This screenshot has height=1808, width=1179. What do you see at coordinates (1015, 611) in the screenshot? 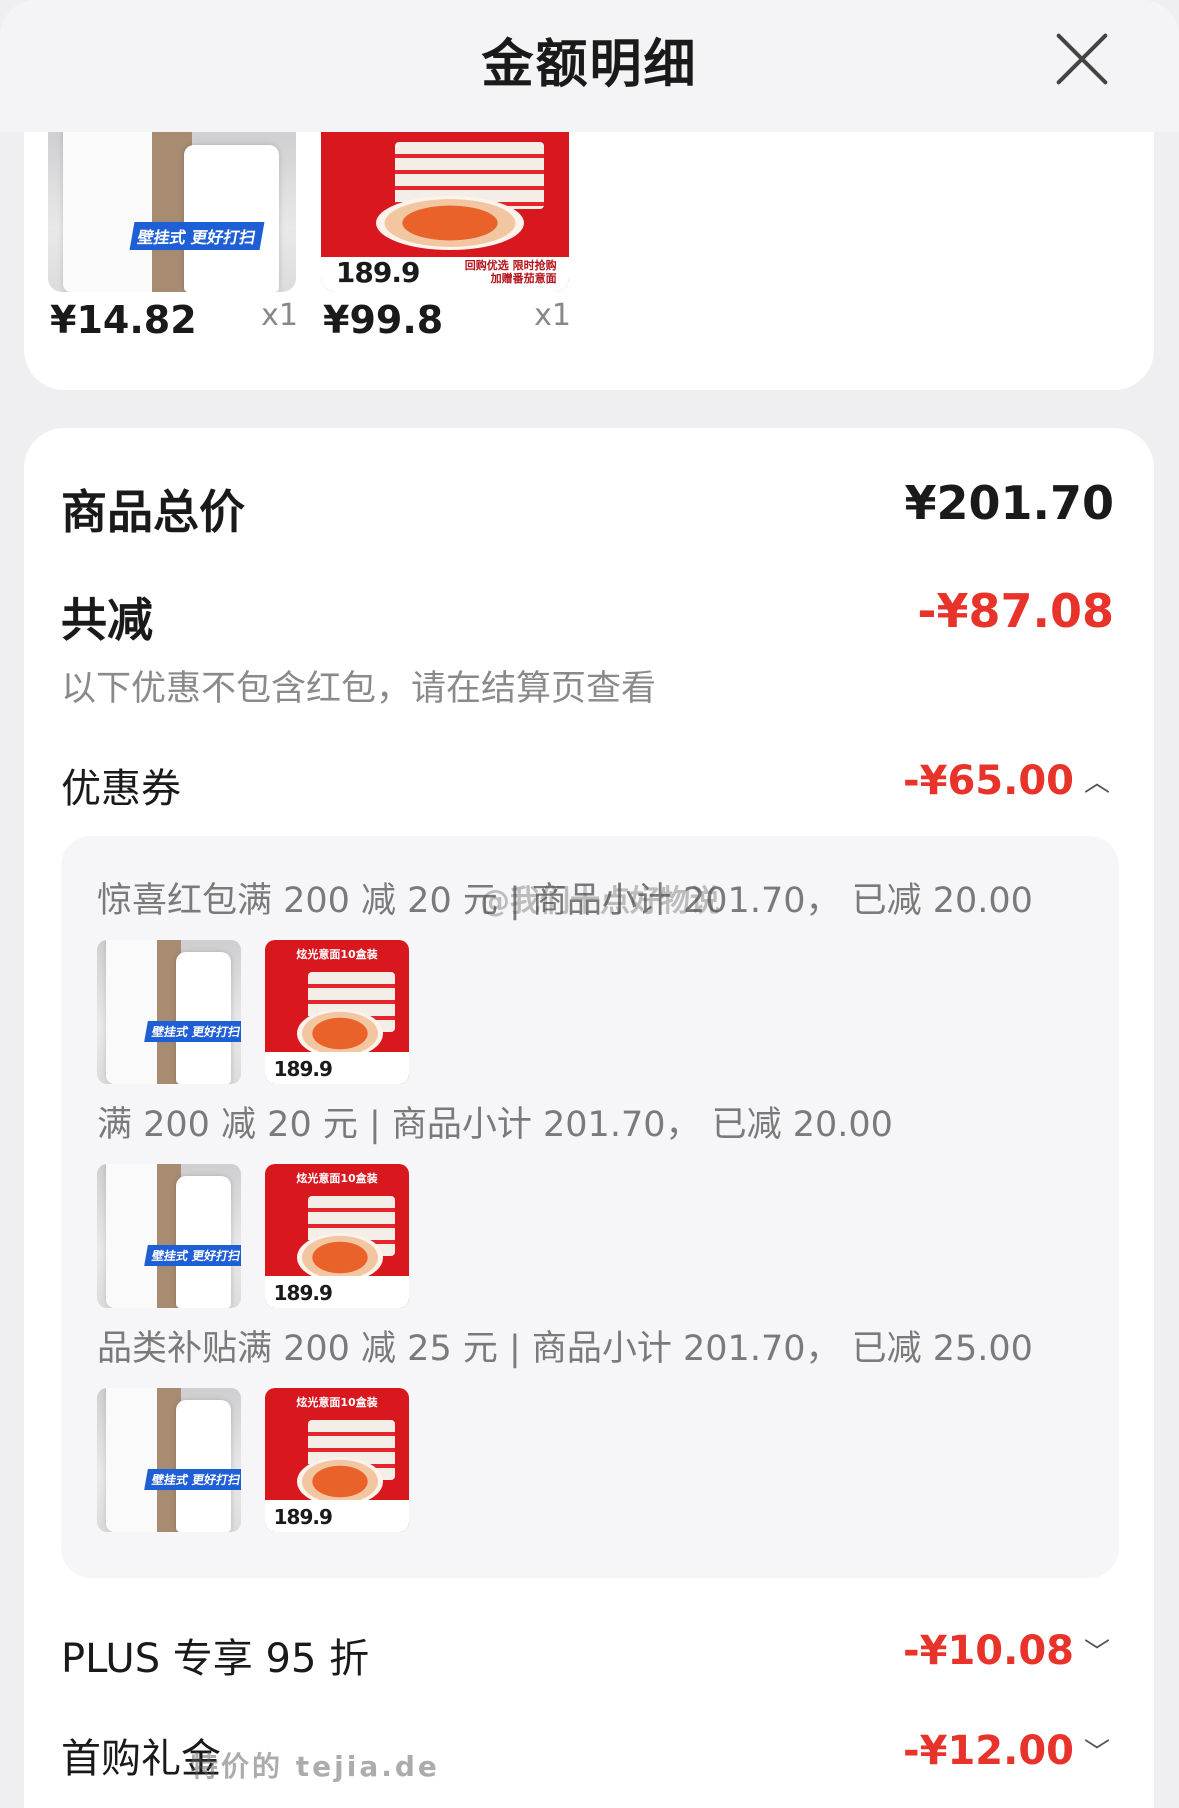
I see `reduce-value: -¥87.08` at bounding box center [1015, 611].